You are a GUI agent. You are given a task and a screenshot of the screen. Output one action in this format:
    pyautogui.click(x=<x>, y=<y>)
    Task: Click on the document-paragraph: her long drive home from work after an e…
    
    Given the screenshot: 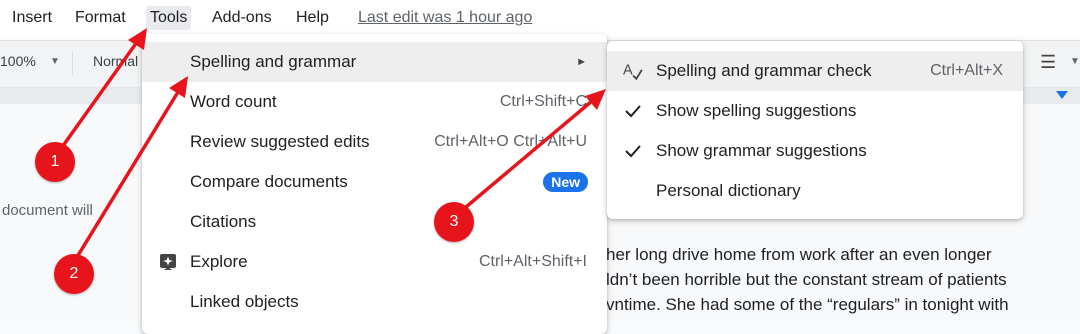 What is the action you would take?
    pyautogui.click(x=841, y=279)
    